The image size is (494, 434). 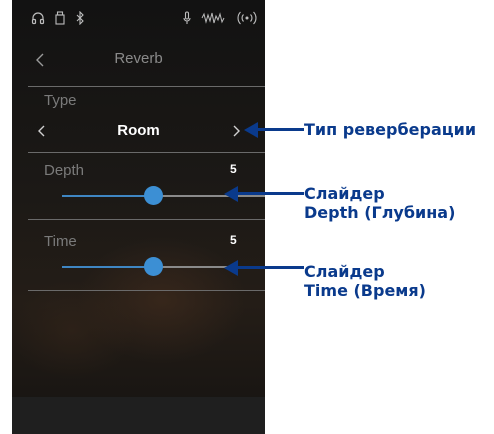 I want to click on depth-slider-thumb, so click(x=153, y=195).